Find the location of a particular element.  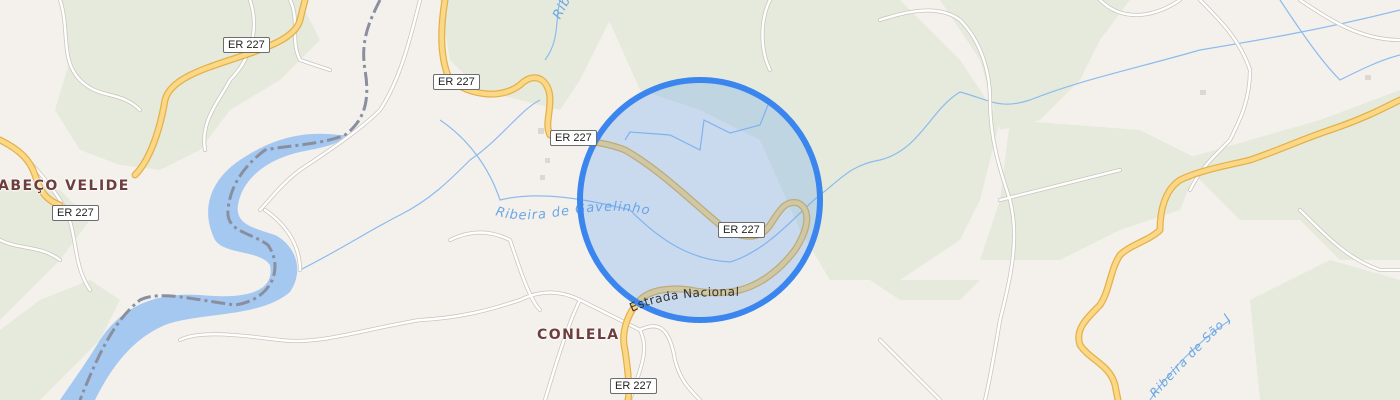

reservoir is located at coordinates (202, 266).